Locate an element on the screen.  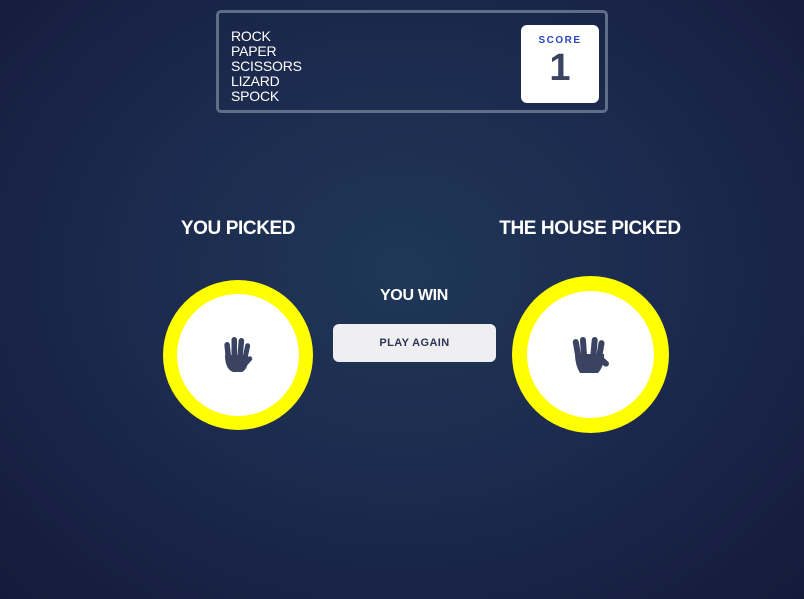
scoreboard-header: ROCK PAPER SCISSORS LIZARD SPOCK SCORE 1 is located at coordinates (412, 61).